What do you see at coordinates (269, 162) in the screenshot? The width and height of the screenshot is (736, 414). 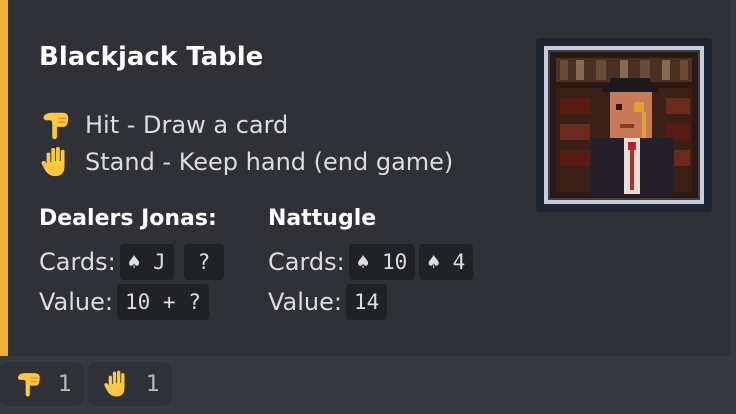 I see `action-stand-label: Stand - Keep hand (end game)` at bounding box center [269, 162].